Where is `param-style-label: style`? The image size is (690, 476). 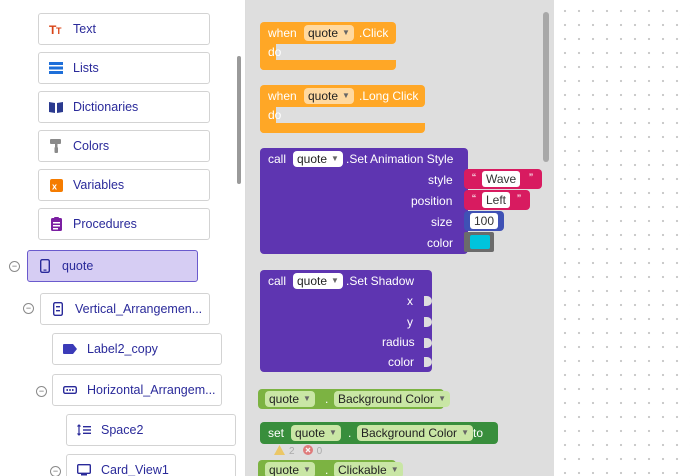 param-style-label: style is located at coordinates (440, 180).